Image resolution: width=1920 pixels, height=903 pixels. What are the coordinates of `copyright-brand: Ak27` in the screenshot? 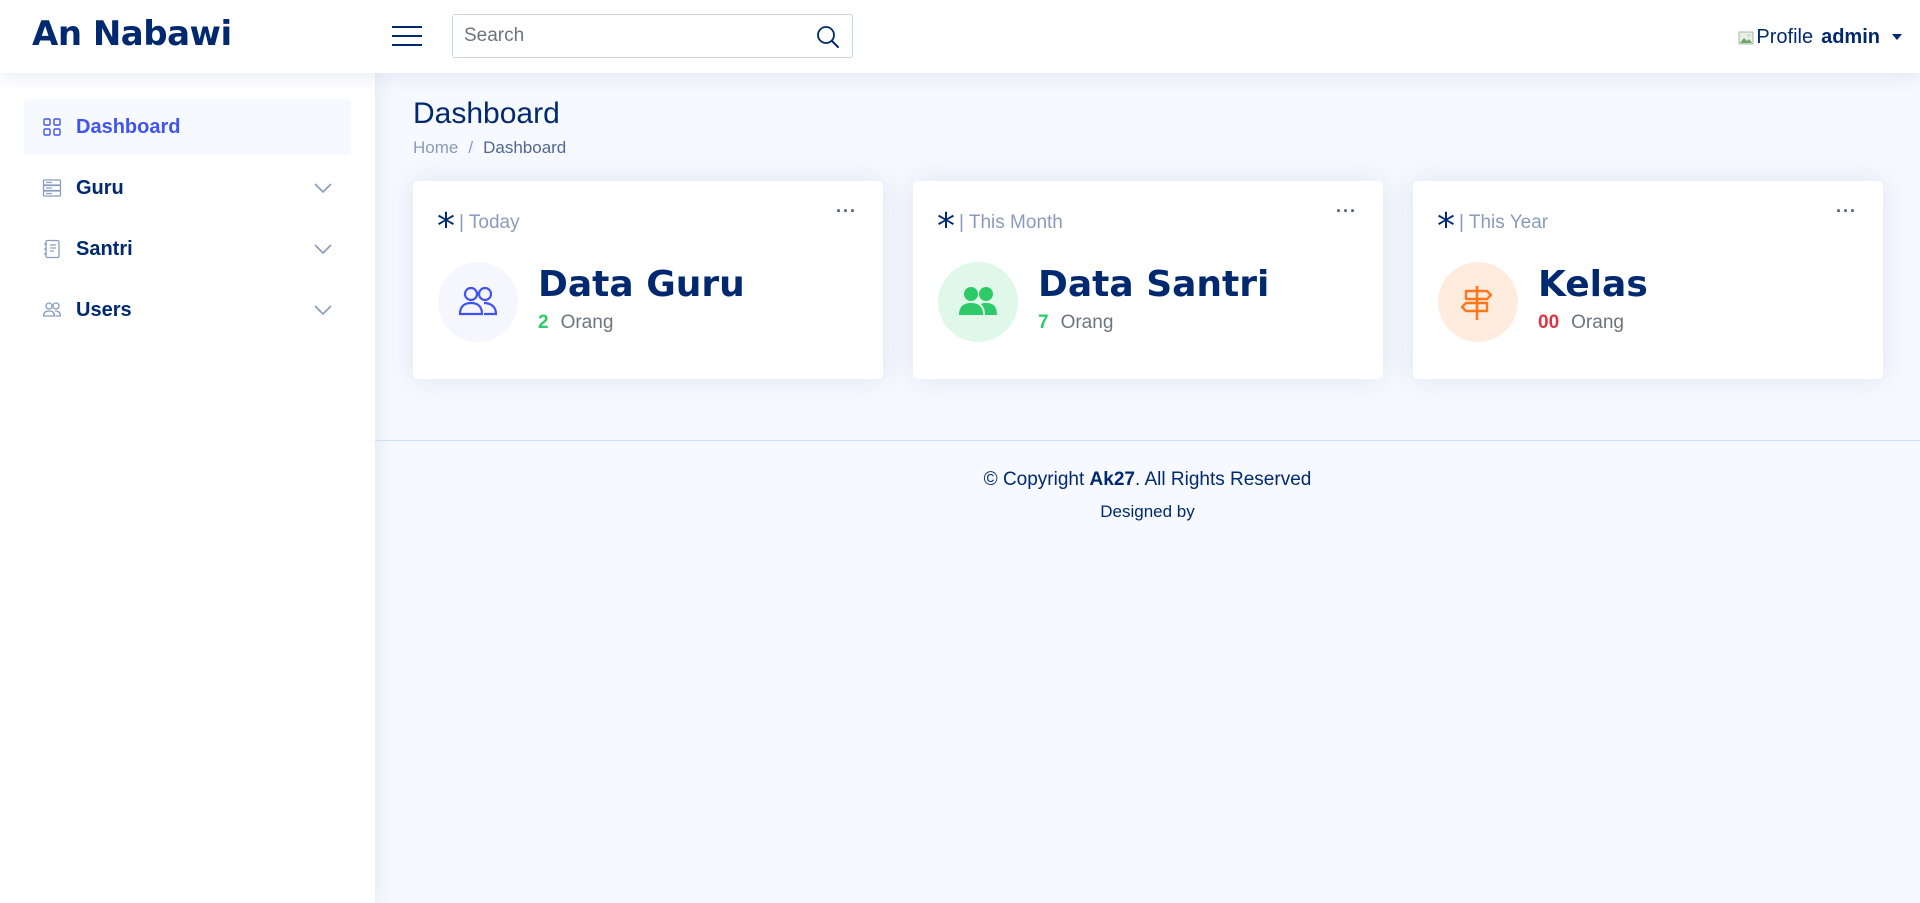 It's located at (1112, 479).